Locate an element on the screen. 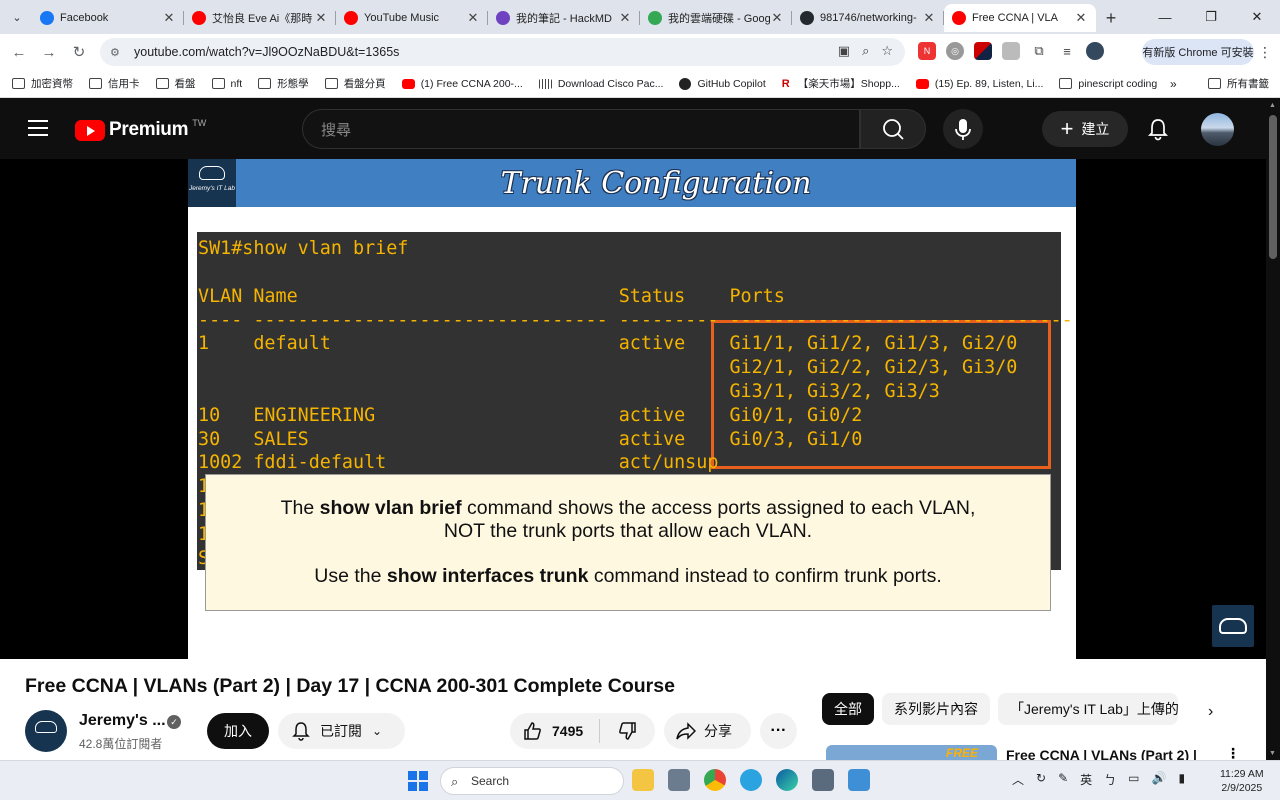  new-badge-extension-icon: N is located at coordinates (927, 51).